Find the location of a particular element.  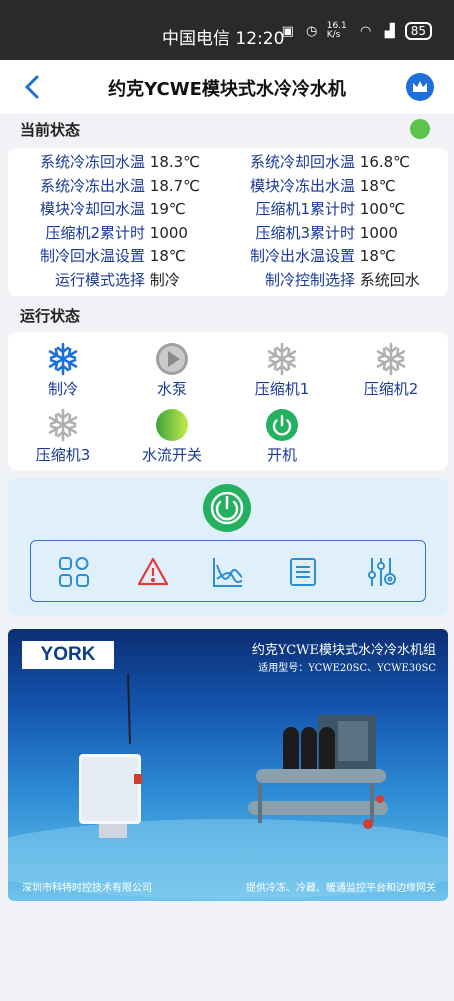

crown-icon is located at coordinates (420, 86).